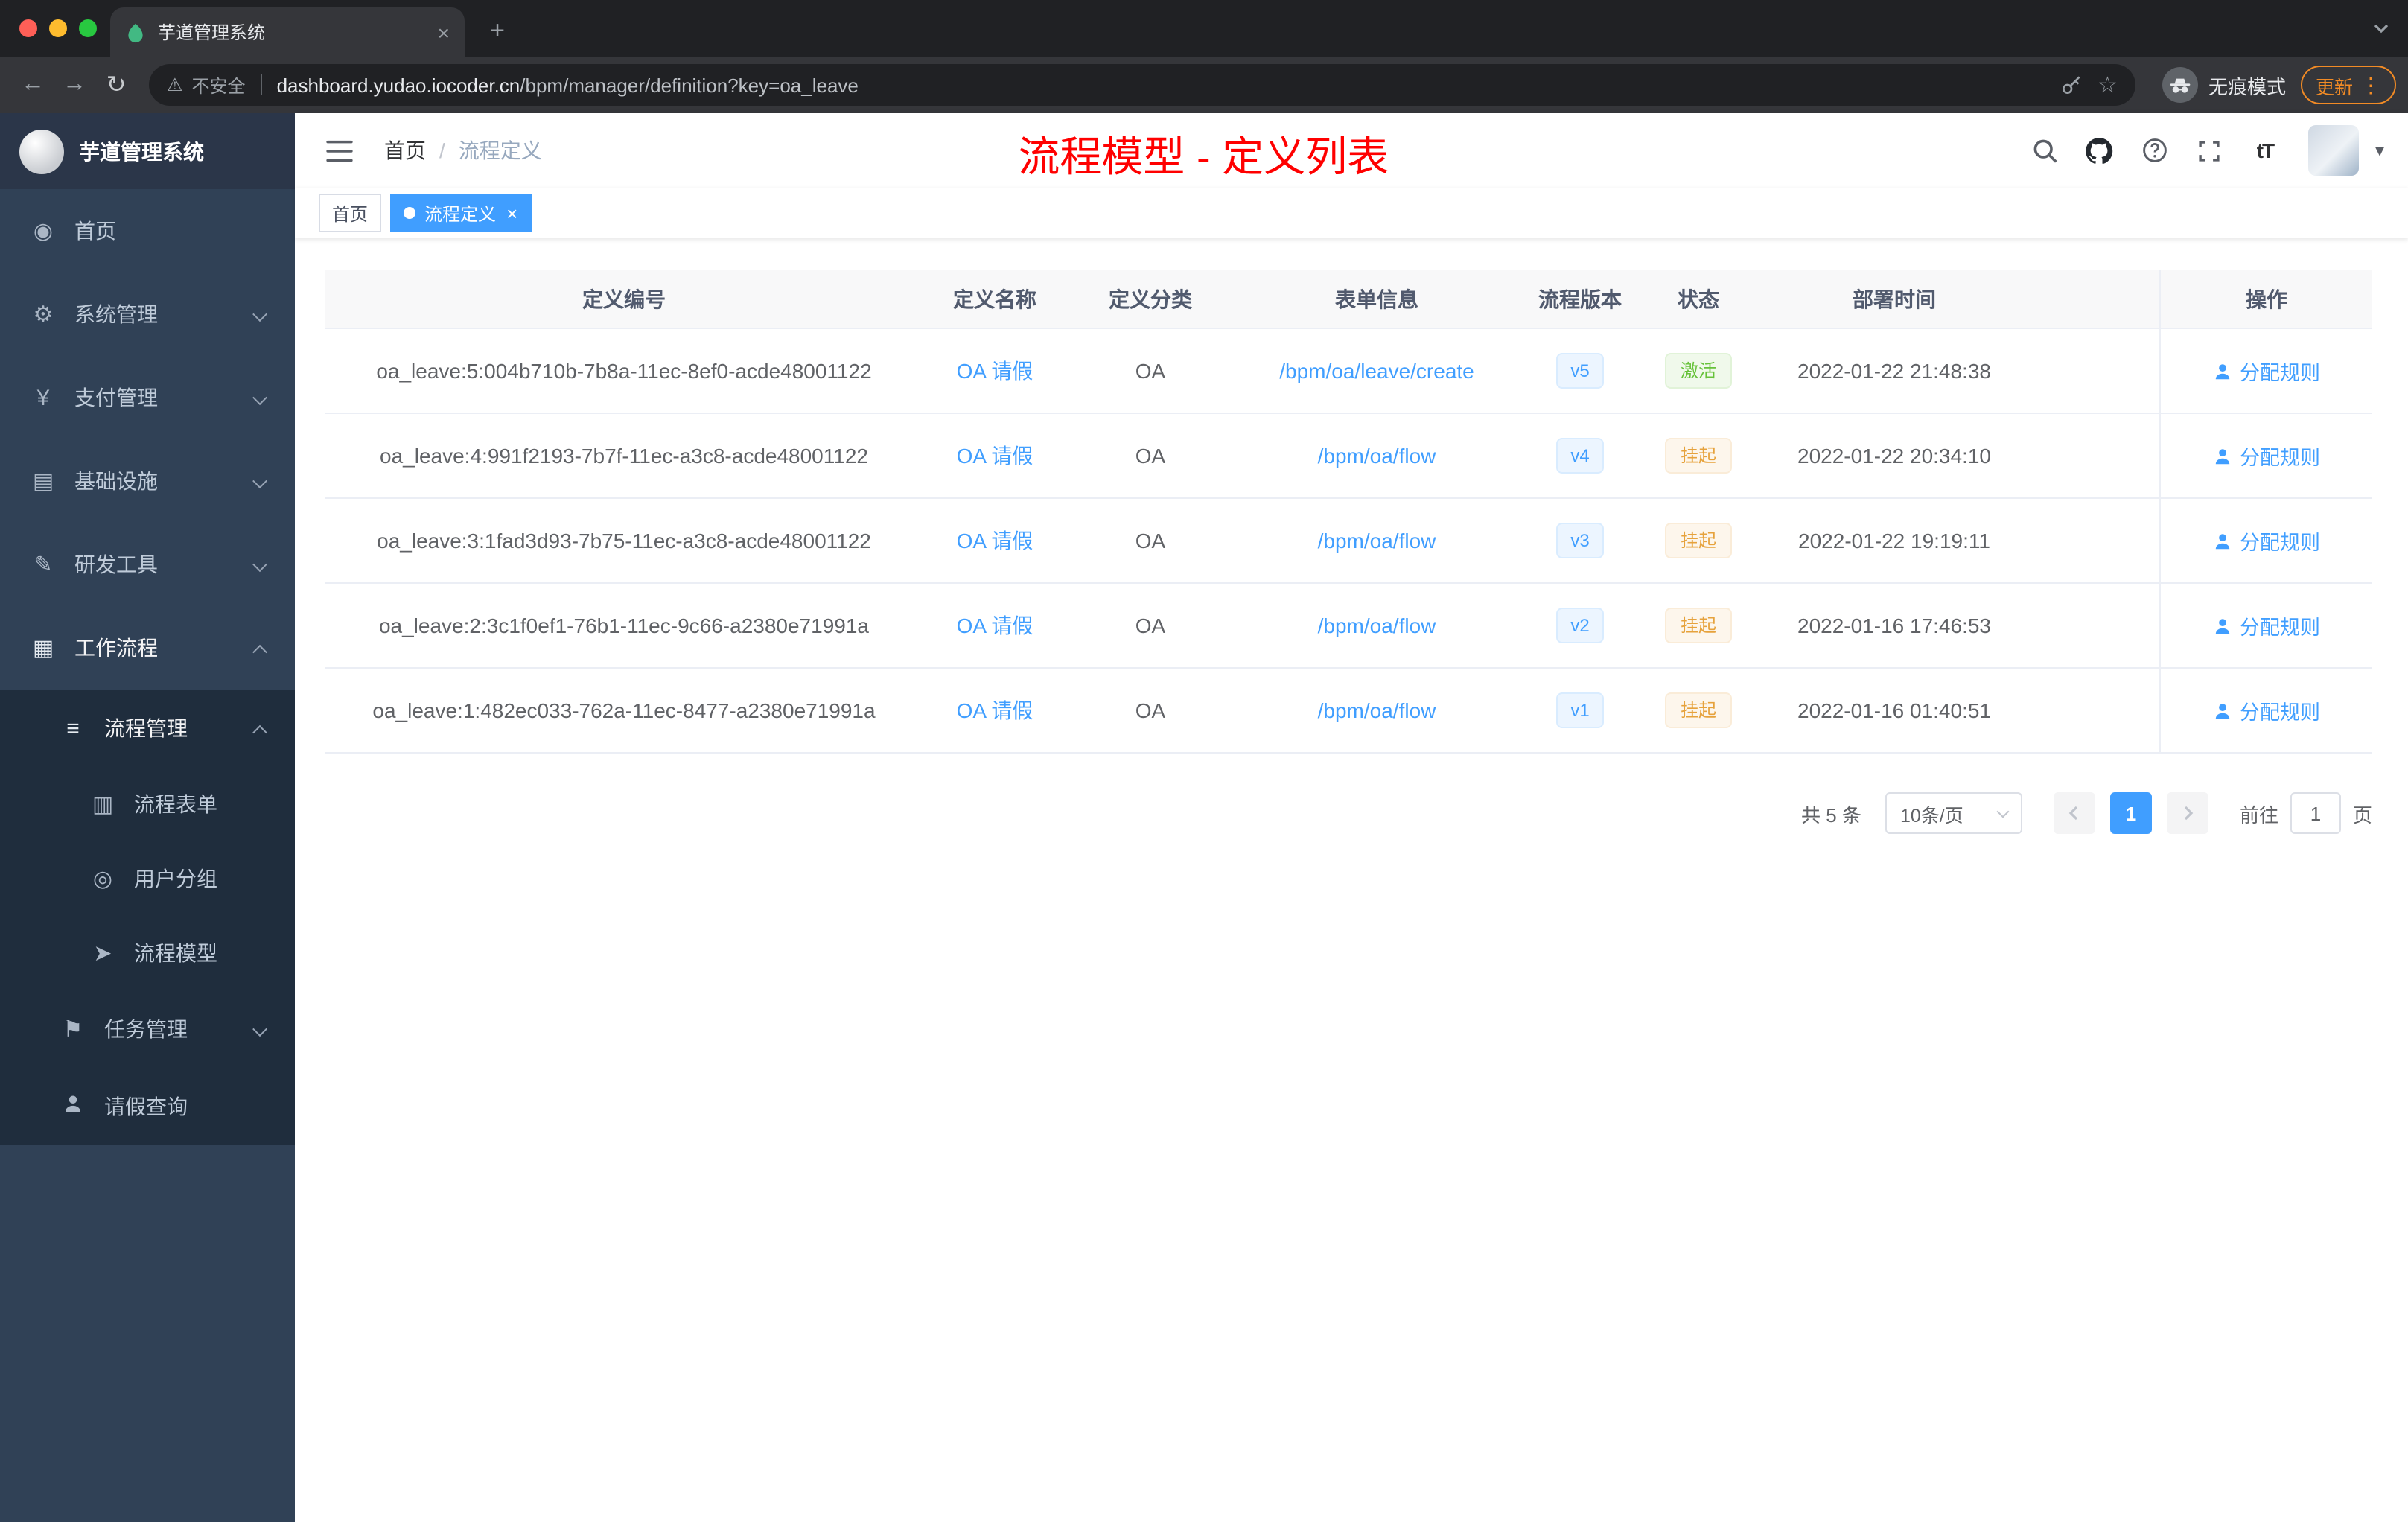  What do you see at coordinates (206, 85) in the screenshot?
I see `security-indicator: ⚠ 不安全` at bounding box center [206, 85].